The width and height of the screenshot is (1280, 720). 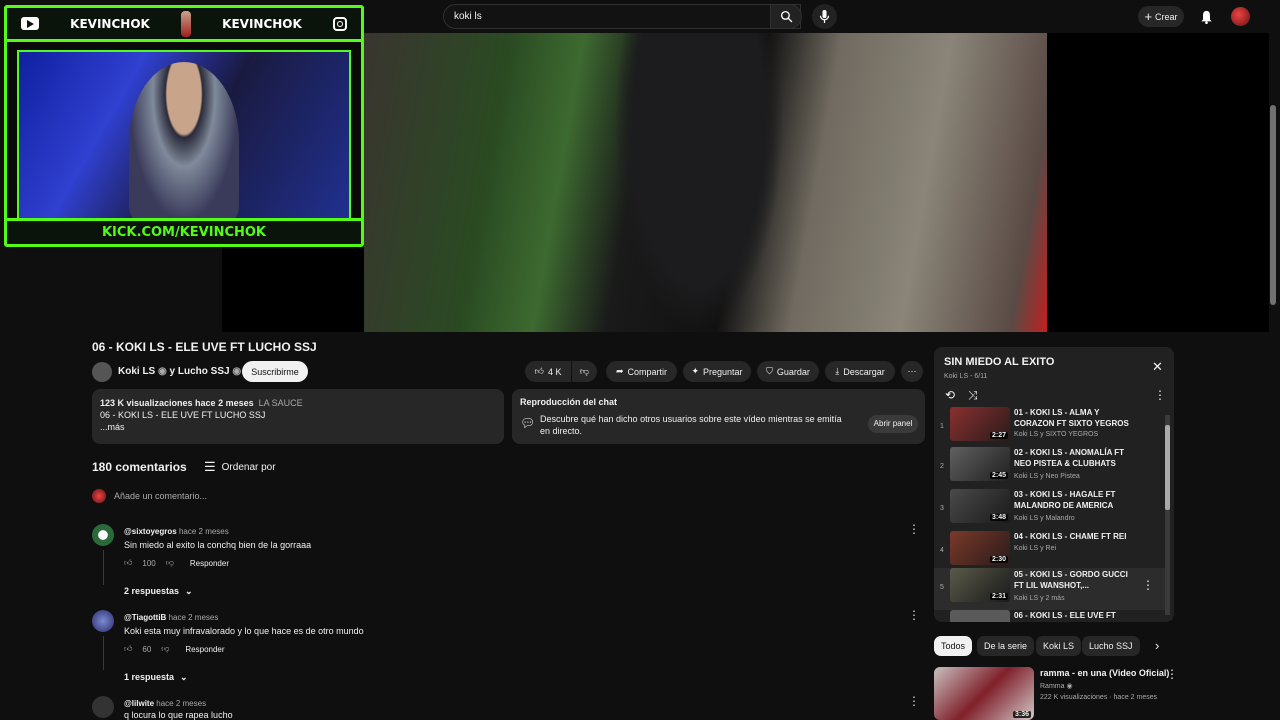 What do you see at coordinates (275, 371) in the screenshot?
I see `subscribe-button: Suscribirme` at bounding box center [275, 371].